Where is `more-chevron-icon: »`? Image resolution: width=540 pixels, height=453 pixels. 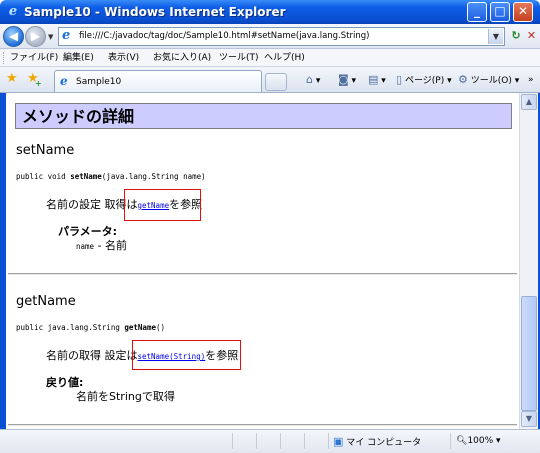 more-chevron-icon: » is located at coordinates (531, 80).